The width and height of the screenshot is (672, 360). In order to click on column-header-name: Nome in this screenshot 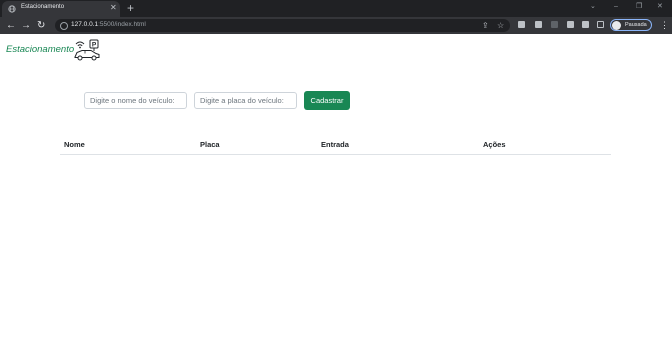, I will do `click(74, 144)`.